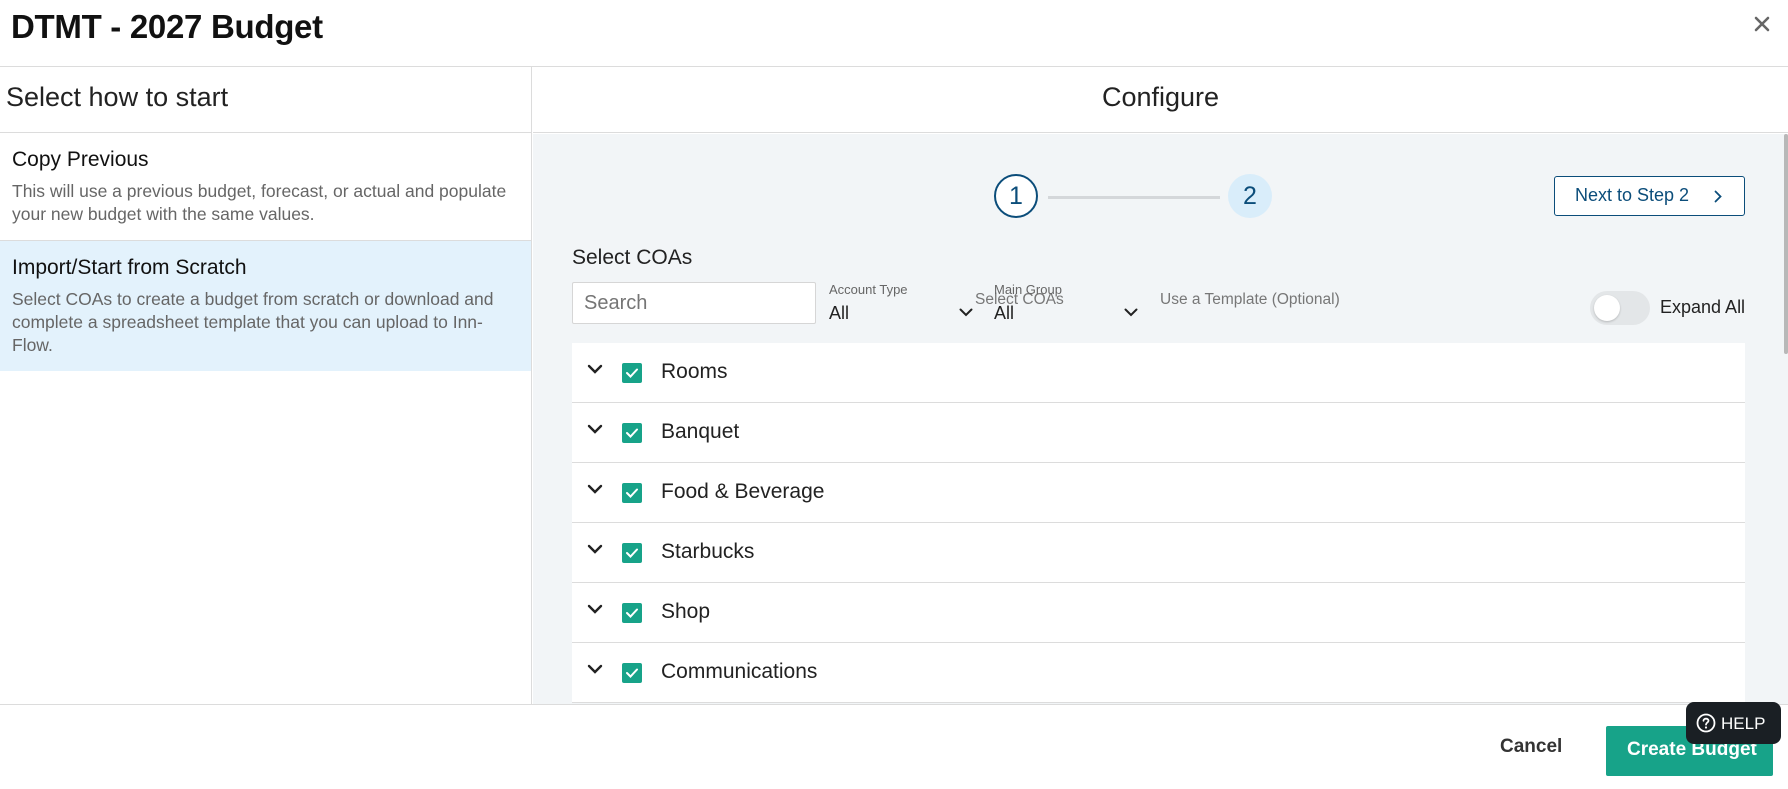 This screenshot has width=1788, height=789. I want to click on dropdown-label: Account Type, so click(868, 289).